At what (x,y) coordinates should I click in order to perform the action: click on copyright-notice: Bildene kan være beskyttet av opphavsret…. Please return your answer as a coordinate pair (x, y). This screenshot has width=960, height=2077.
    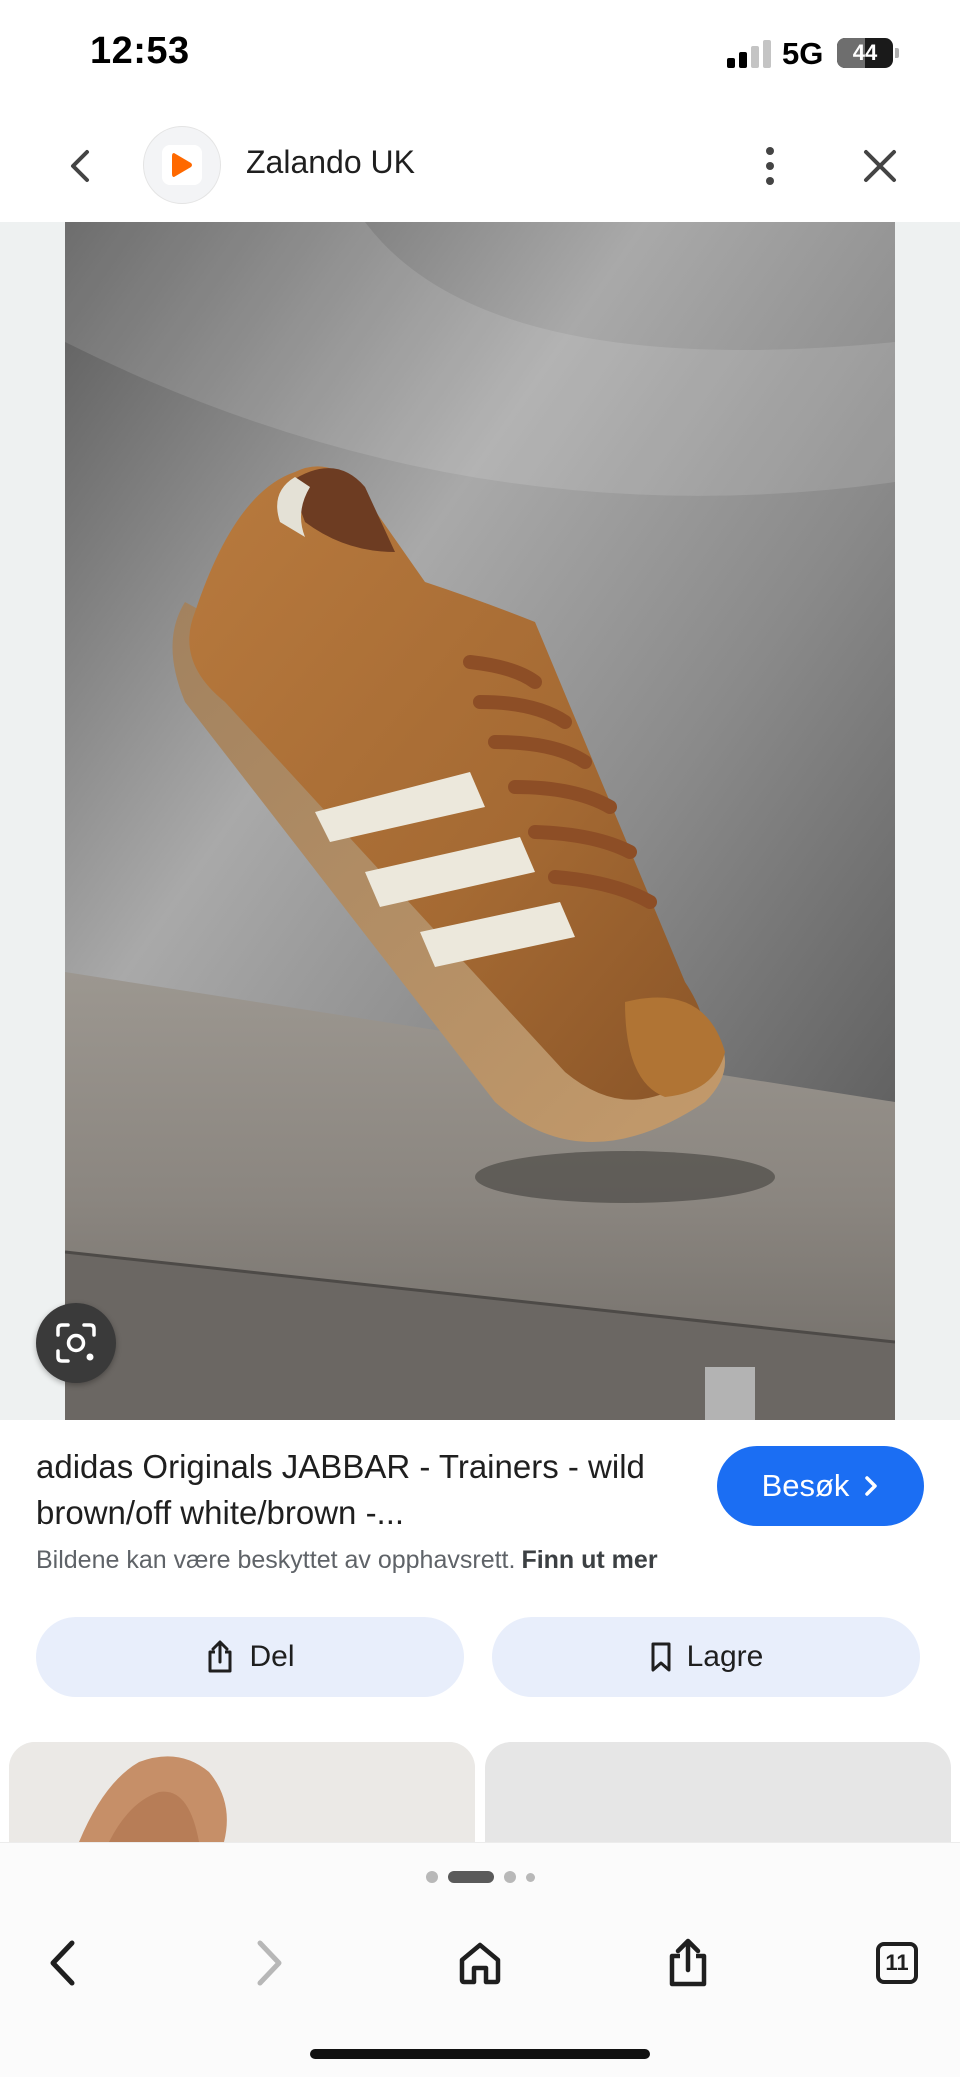
    Looking at the image, I should click on (347, 1560).